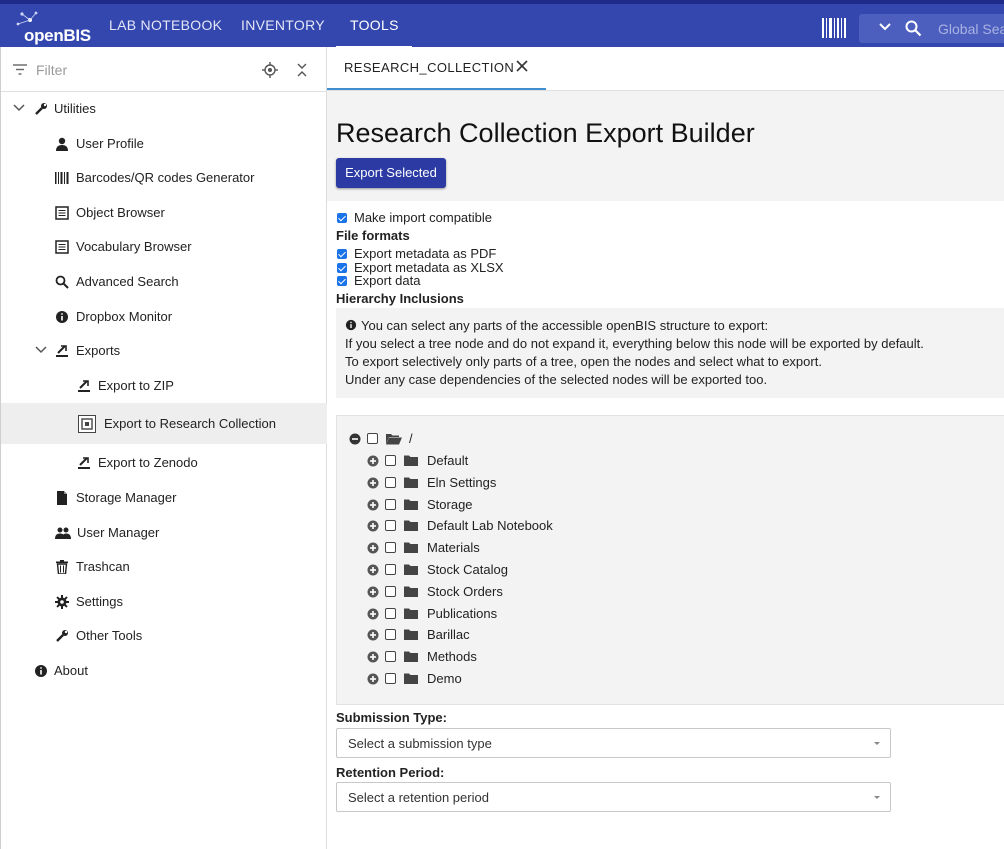  I want to click on sidebar-item-other-tools: Other Tools, so click(164, 636).